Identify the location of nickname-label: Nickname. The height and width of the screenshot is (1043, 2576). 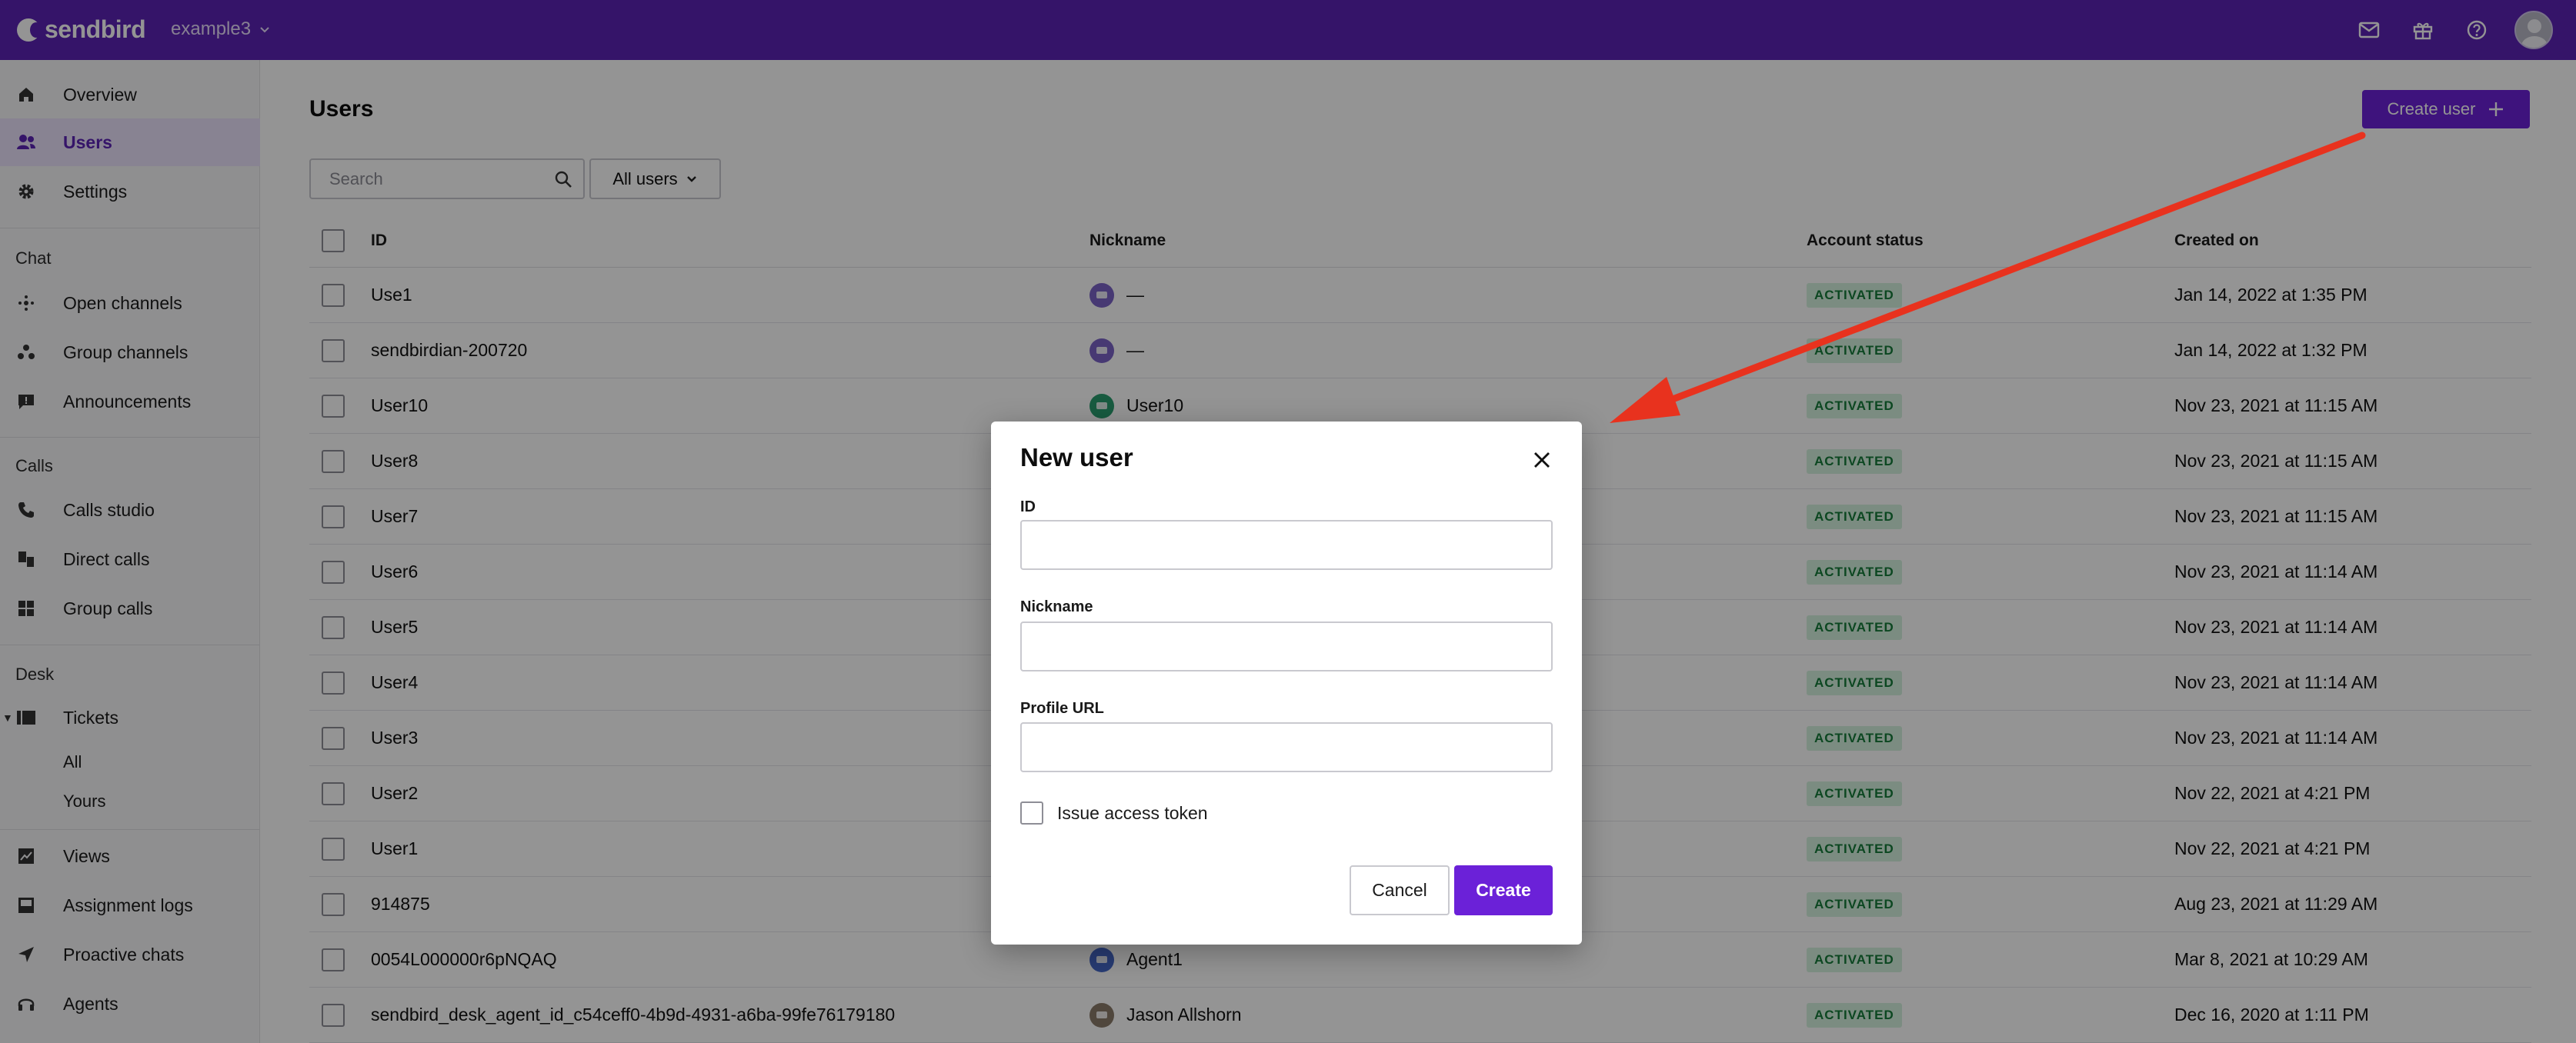
(1056, 606).